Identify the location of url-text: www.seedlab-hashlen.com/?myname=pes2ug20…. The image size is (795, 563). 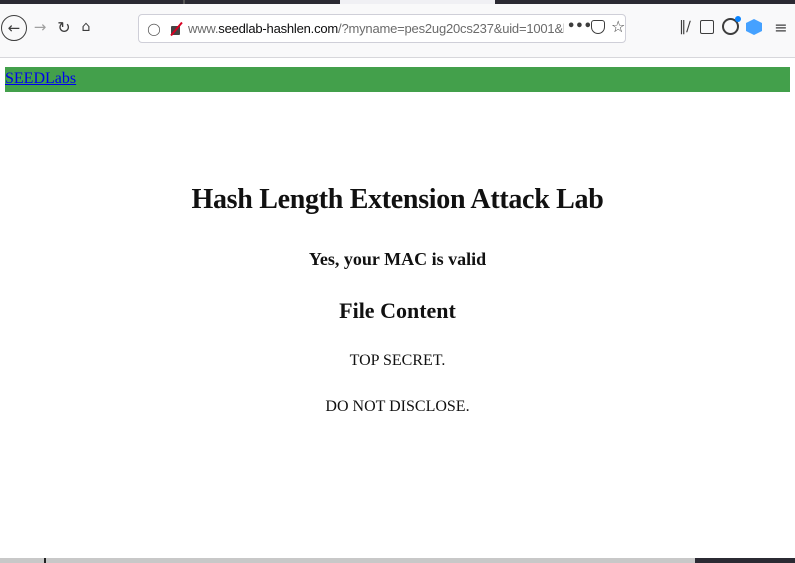
(376, 28).